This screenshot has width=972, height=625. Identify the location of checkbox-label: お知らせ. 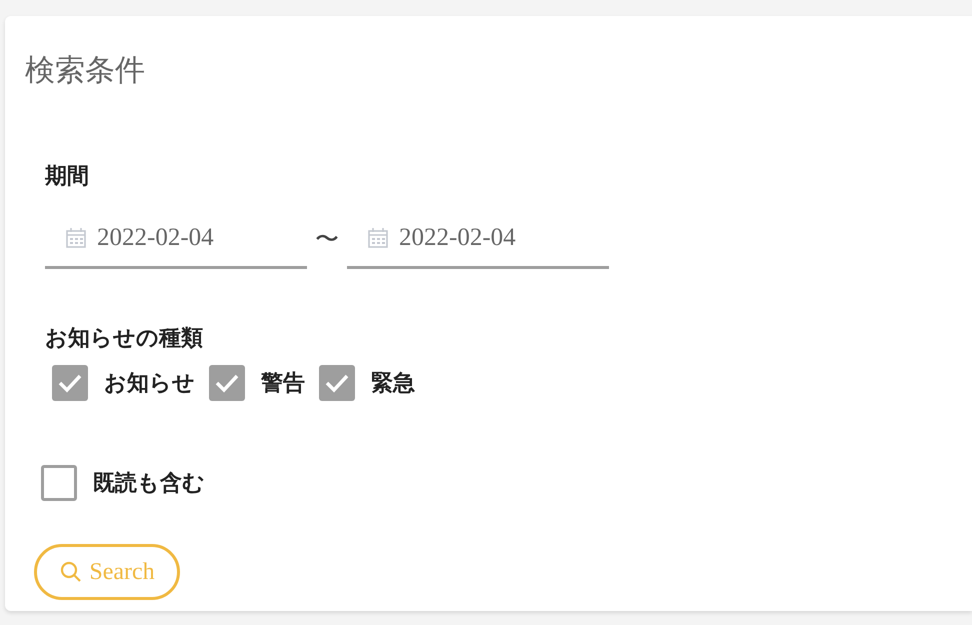
(149, 383).